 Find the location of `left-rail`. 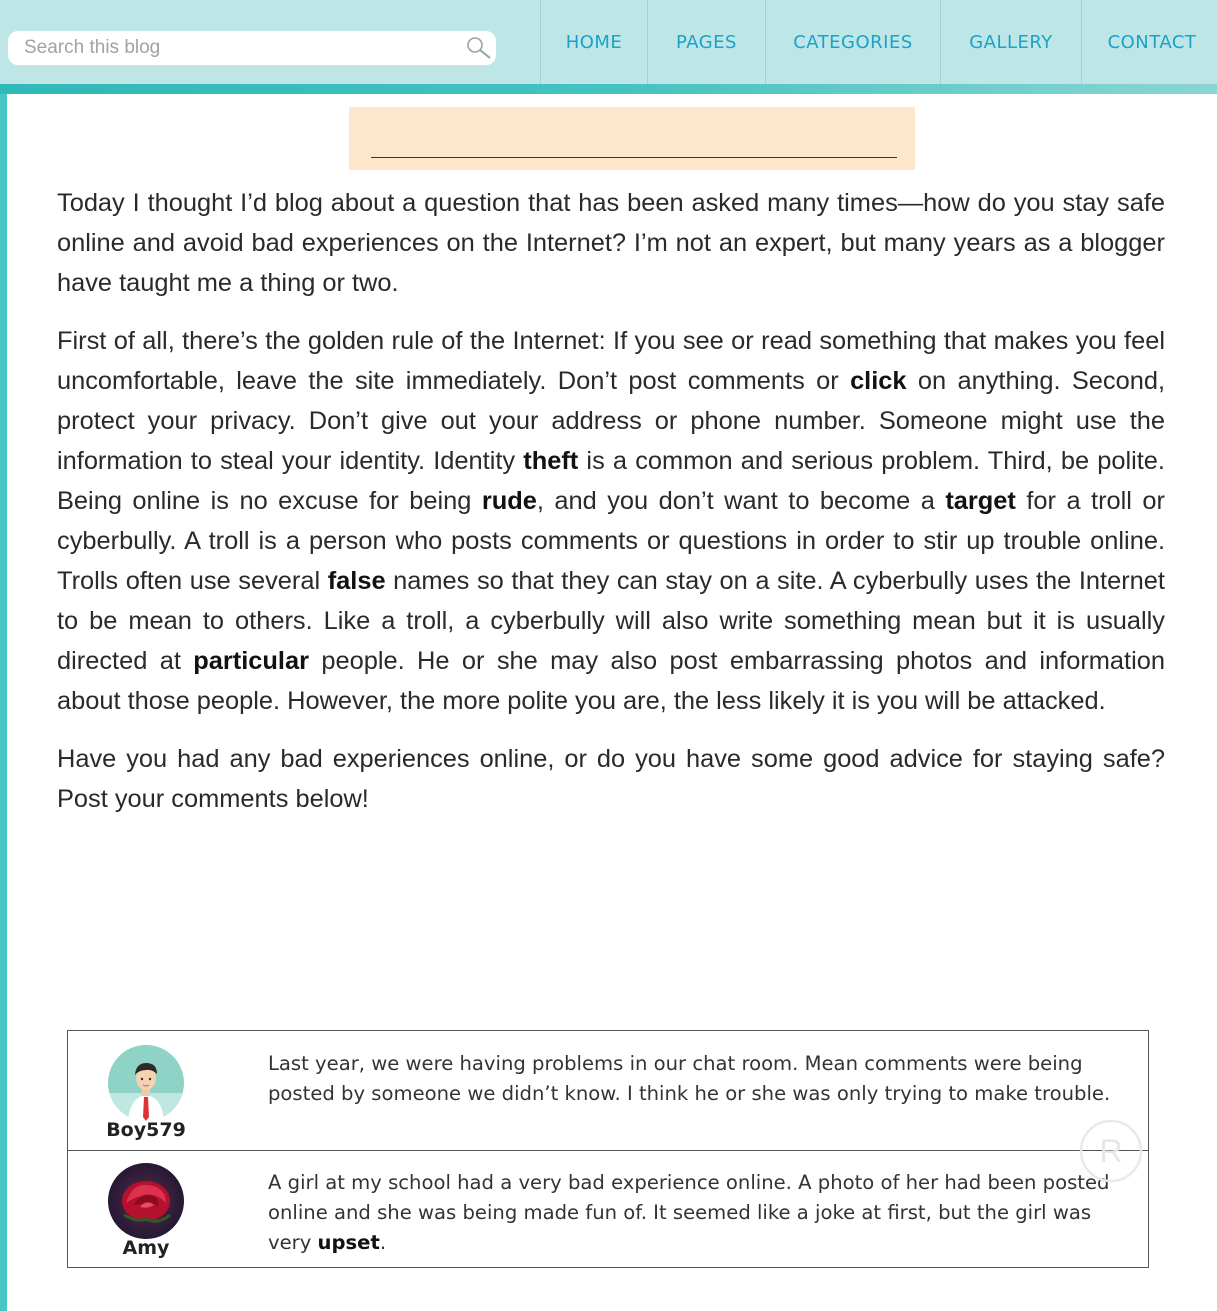

left-rail is located at coordinates (3, 702).